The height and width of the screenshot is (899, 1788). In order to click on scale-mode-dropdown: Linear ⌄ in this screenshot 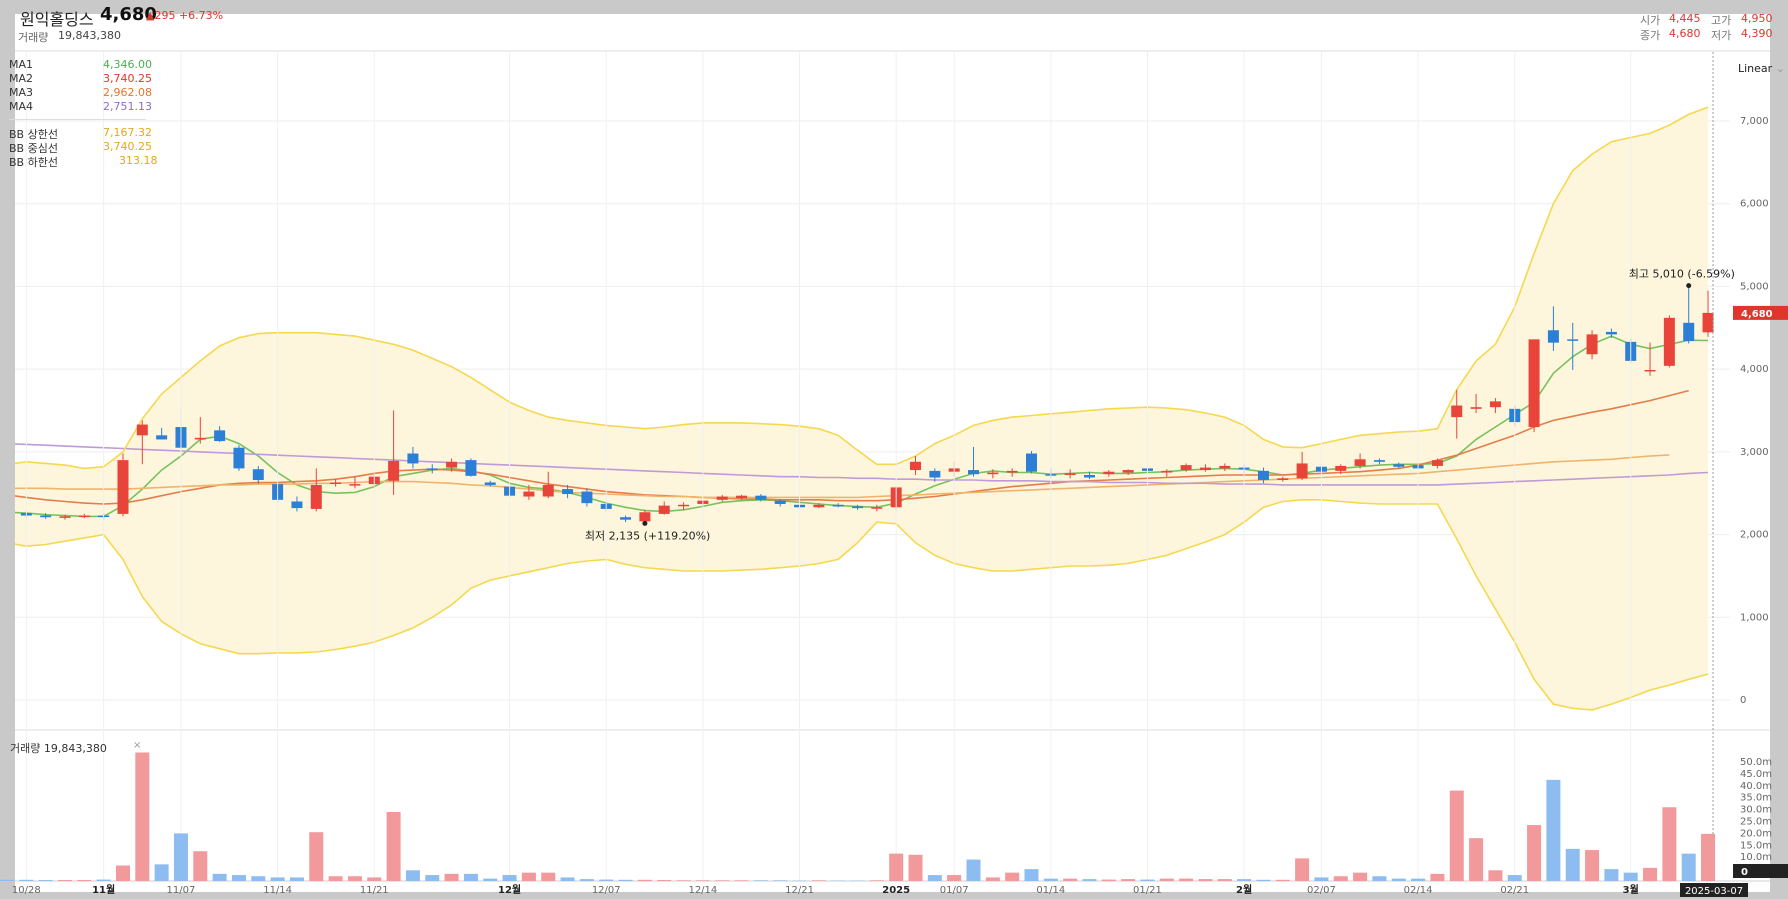, I will do `click(1761, 68)`.